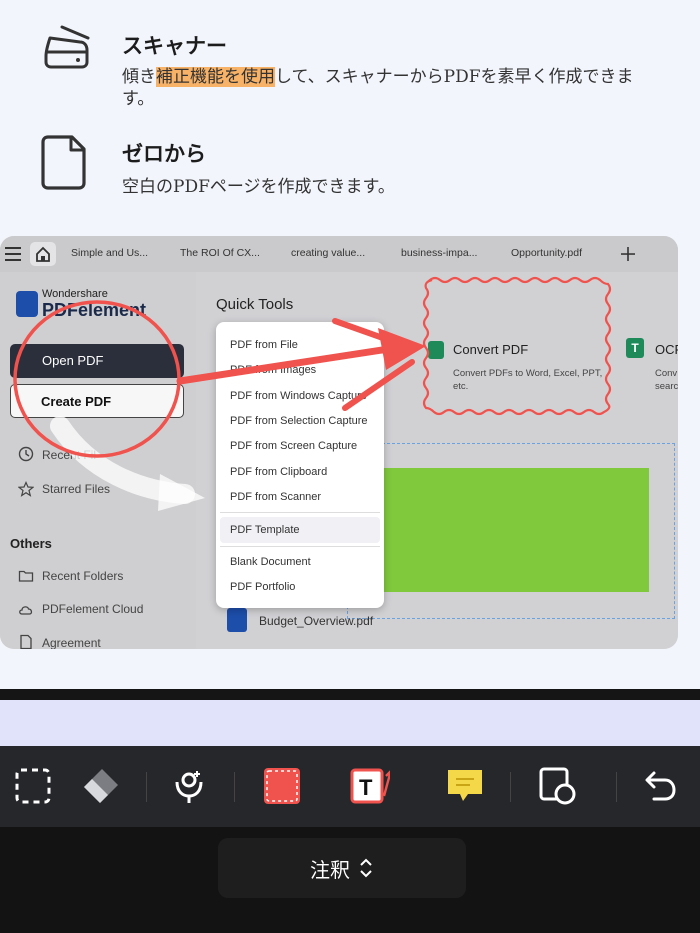 The height and width of the screenshot is (933, 700). What do you see at coordinates (181, 492) in the screenshot?
I see `white-arrow-head` at bounding box center [181, 492].